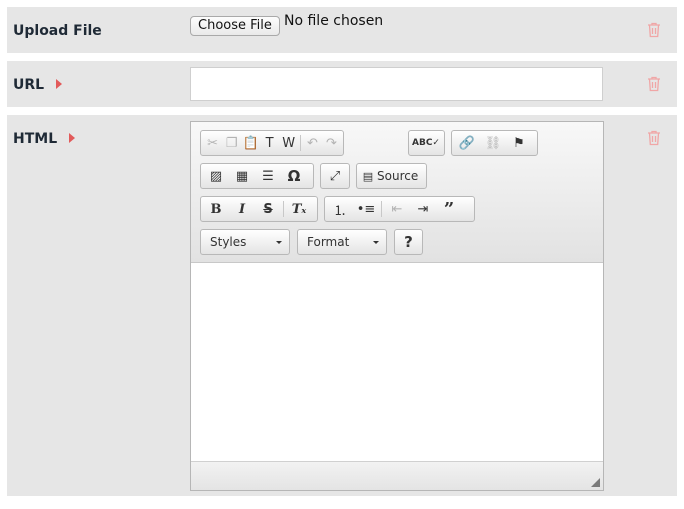  Describe the element at coordinates (231, 143) in the screenshot. I see `copy-icon: ❐` at that location.